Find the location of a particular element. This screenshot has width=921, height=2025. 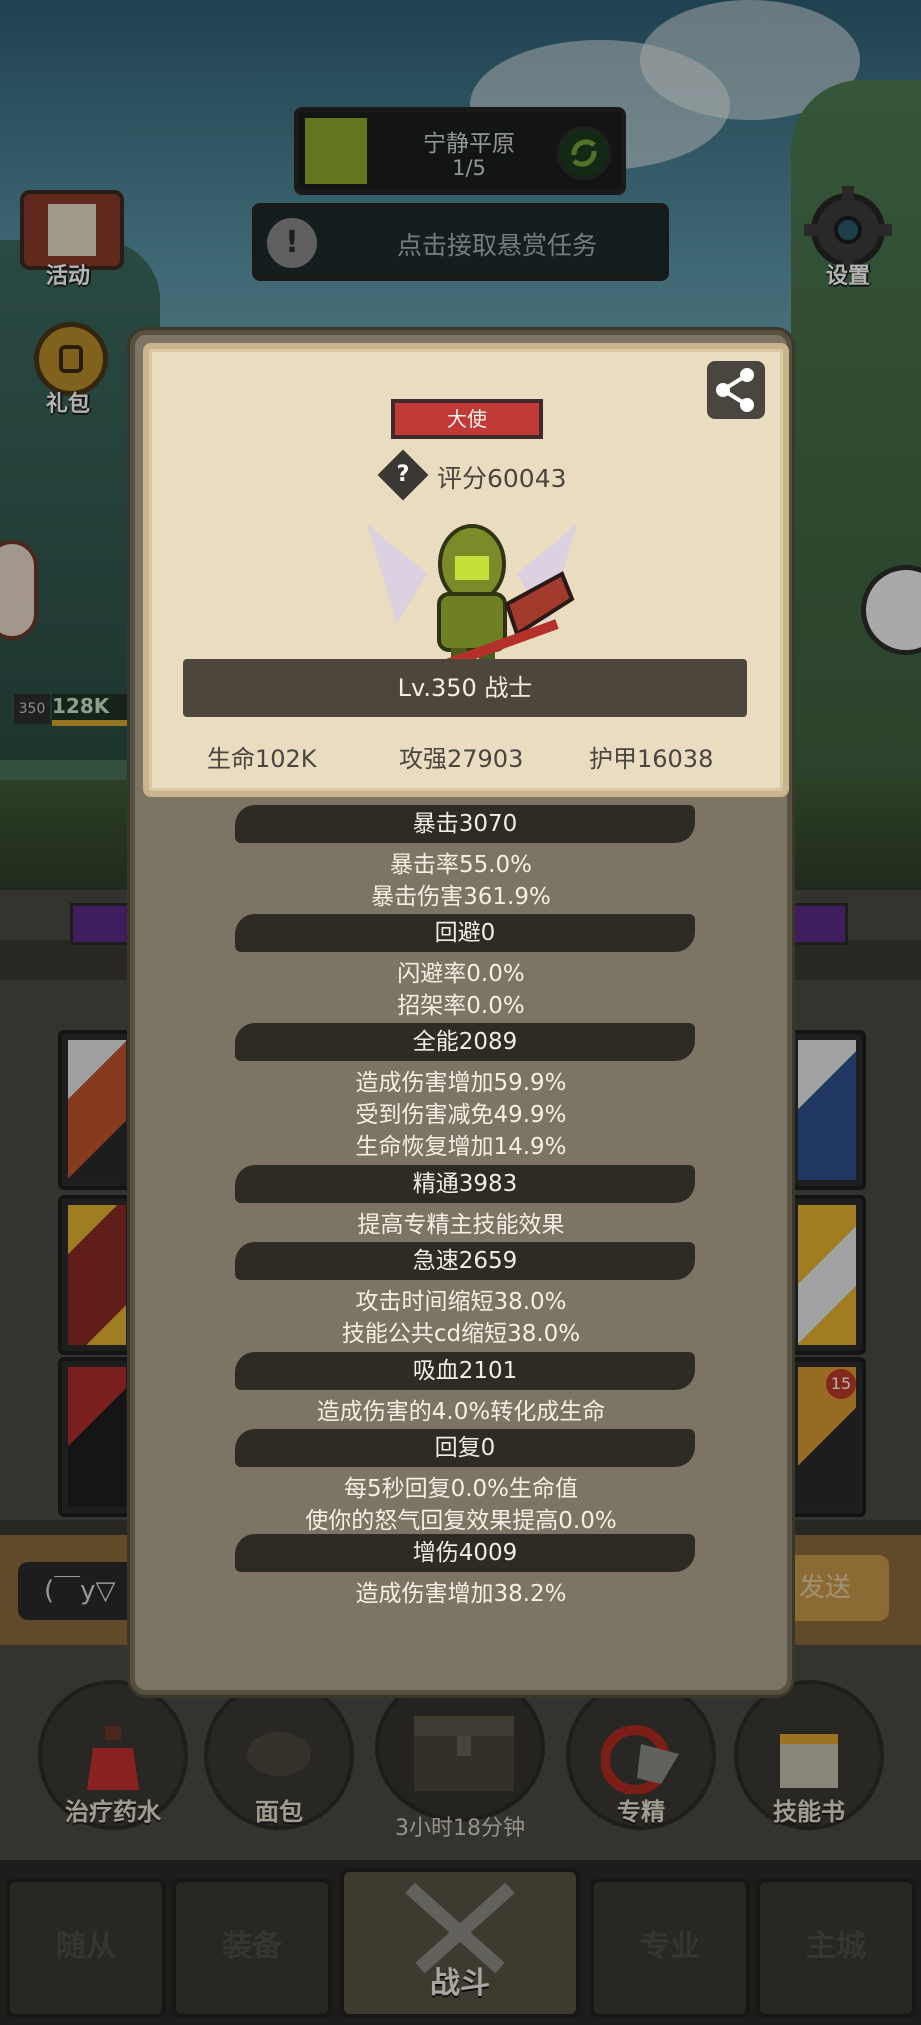

attr-line: 闪避率0.0% is located at coordinates (461, 974).